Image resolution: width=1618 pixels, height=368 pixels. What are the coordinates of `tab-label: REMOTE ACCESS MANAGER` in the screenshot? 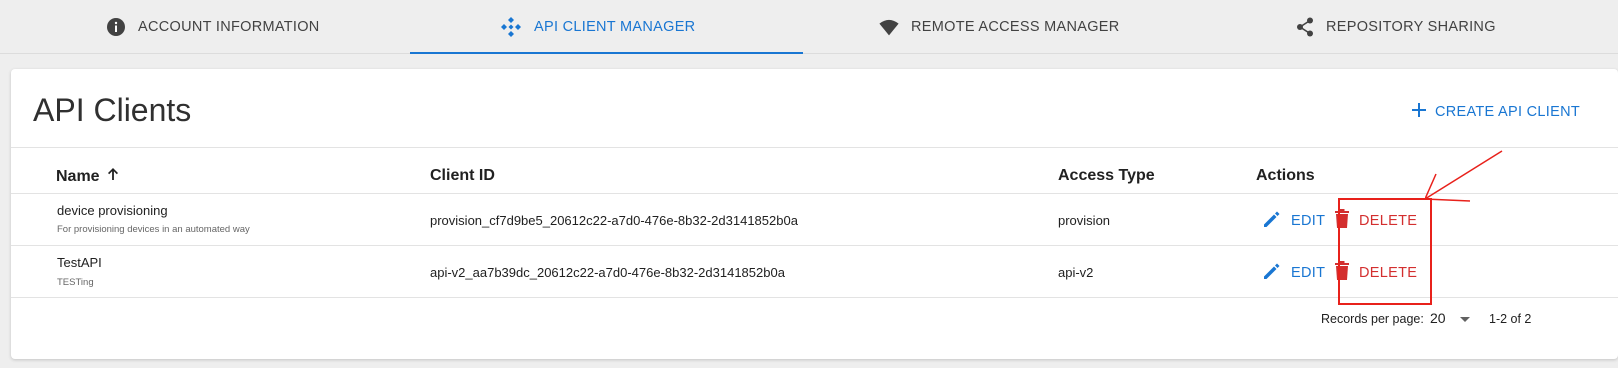 It's located at (1015, 27).